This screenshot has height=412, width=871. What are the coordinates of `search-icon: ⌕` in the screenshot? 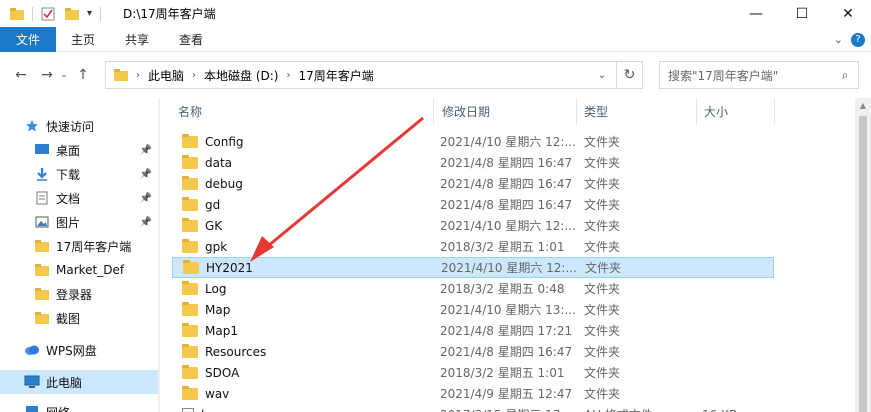 It's located at (845, 75).